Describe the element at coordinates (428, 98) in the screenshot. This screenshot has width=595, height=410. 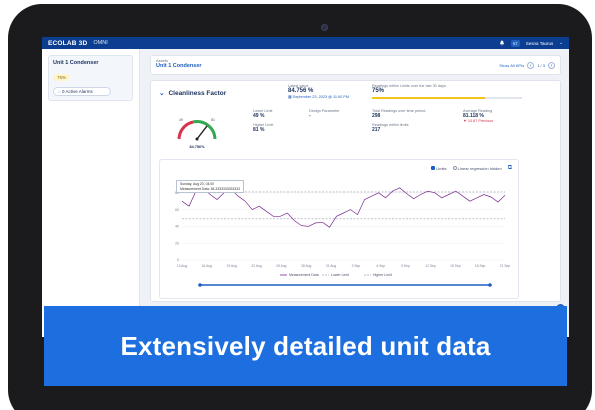
I see `within-progress-fill` at that location.